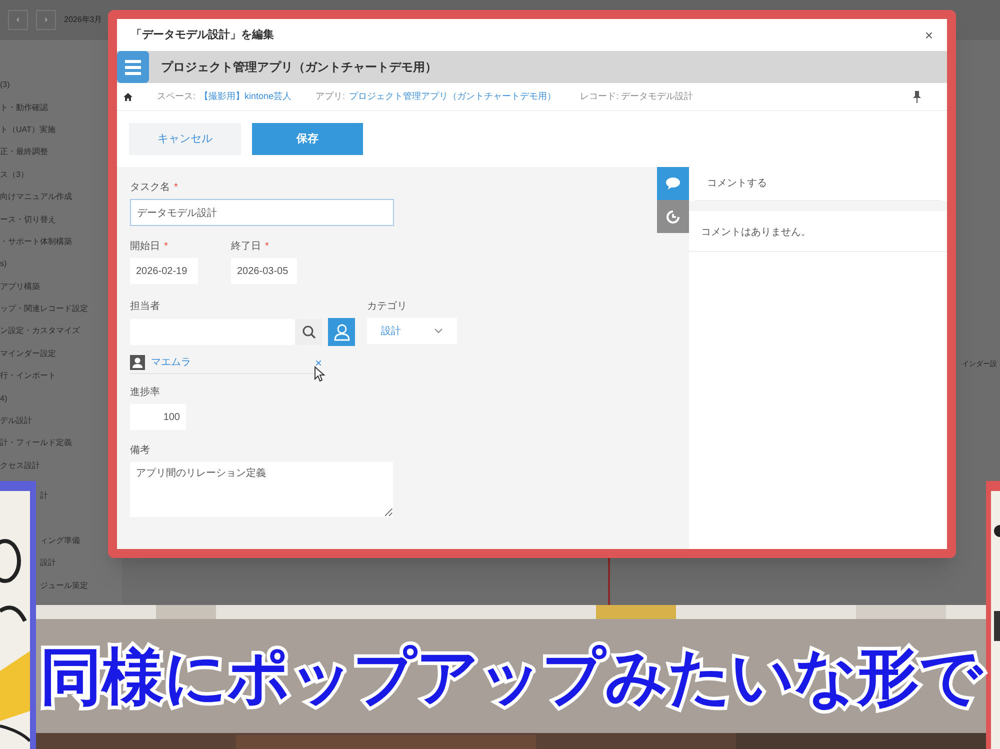 The width and height of the screenshot is (1000, 749). I want to click on text-input: データモデル設計, so click(262, 212).